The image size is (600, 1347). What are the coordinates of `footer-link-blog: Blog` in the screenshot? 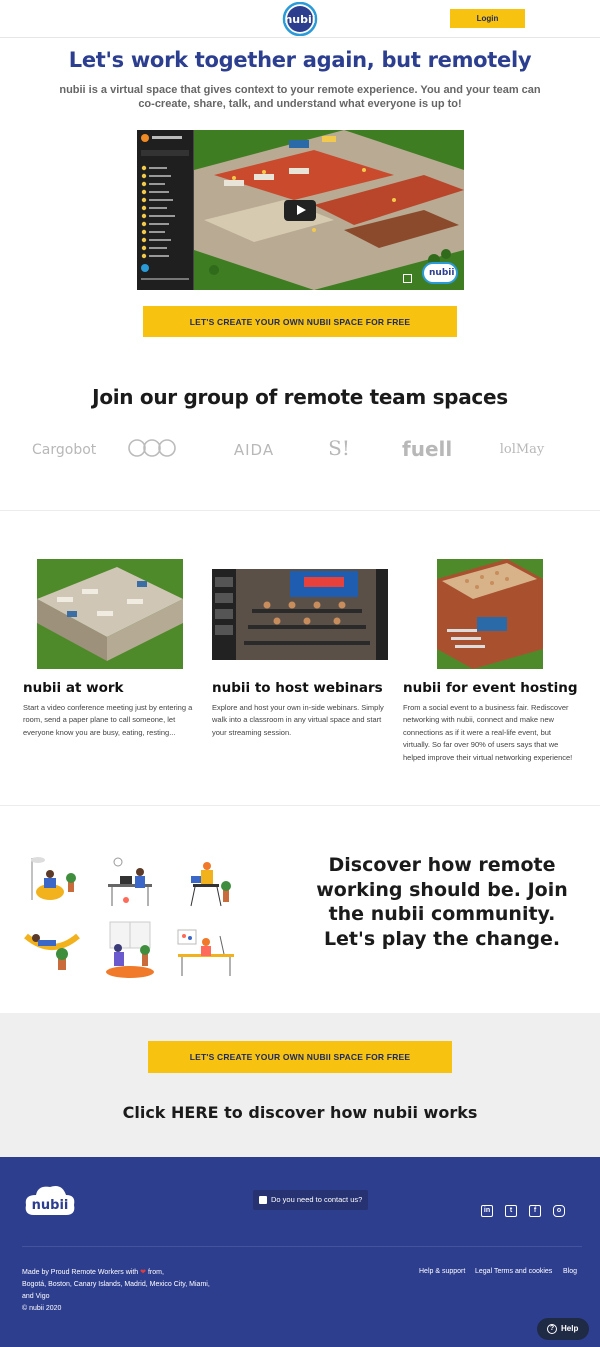 It's located at (570, 1271).